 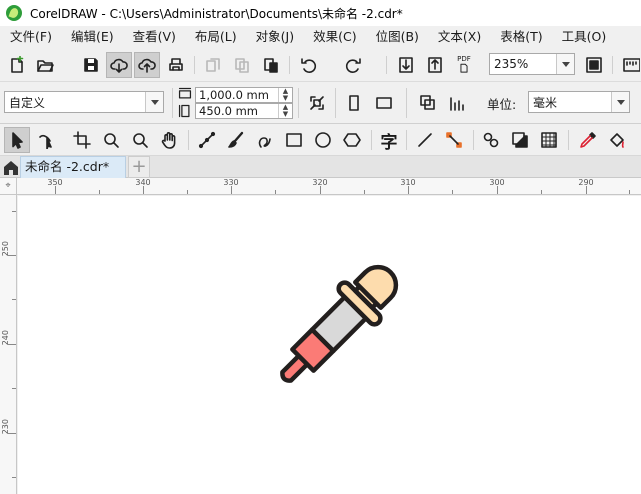 I want to click on color-eyedropper-tool-icon, so click(x=588, y=140).